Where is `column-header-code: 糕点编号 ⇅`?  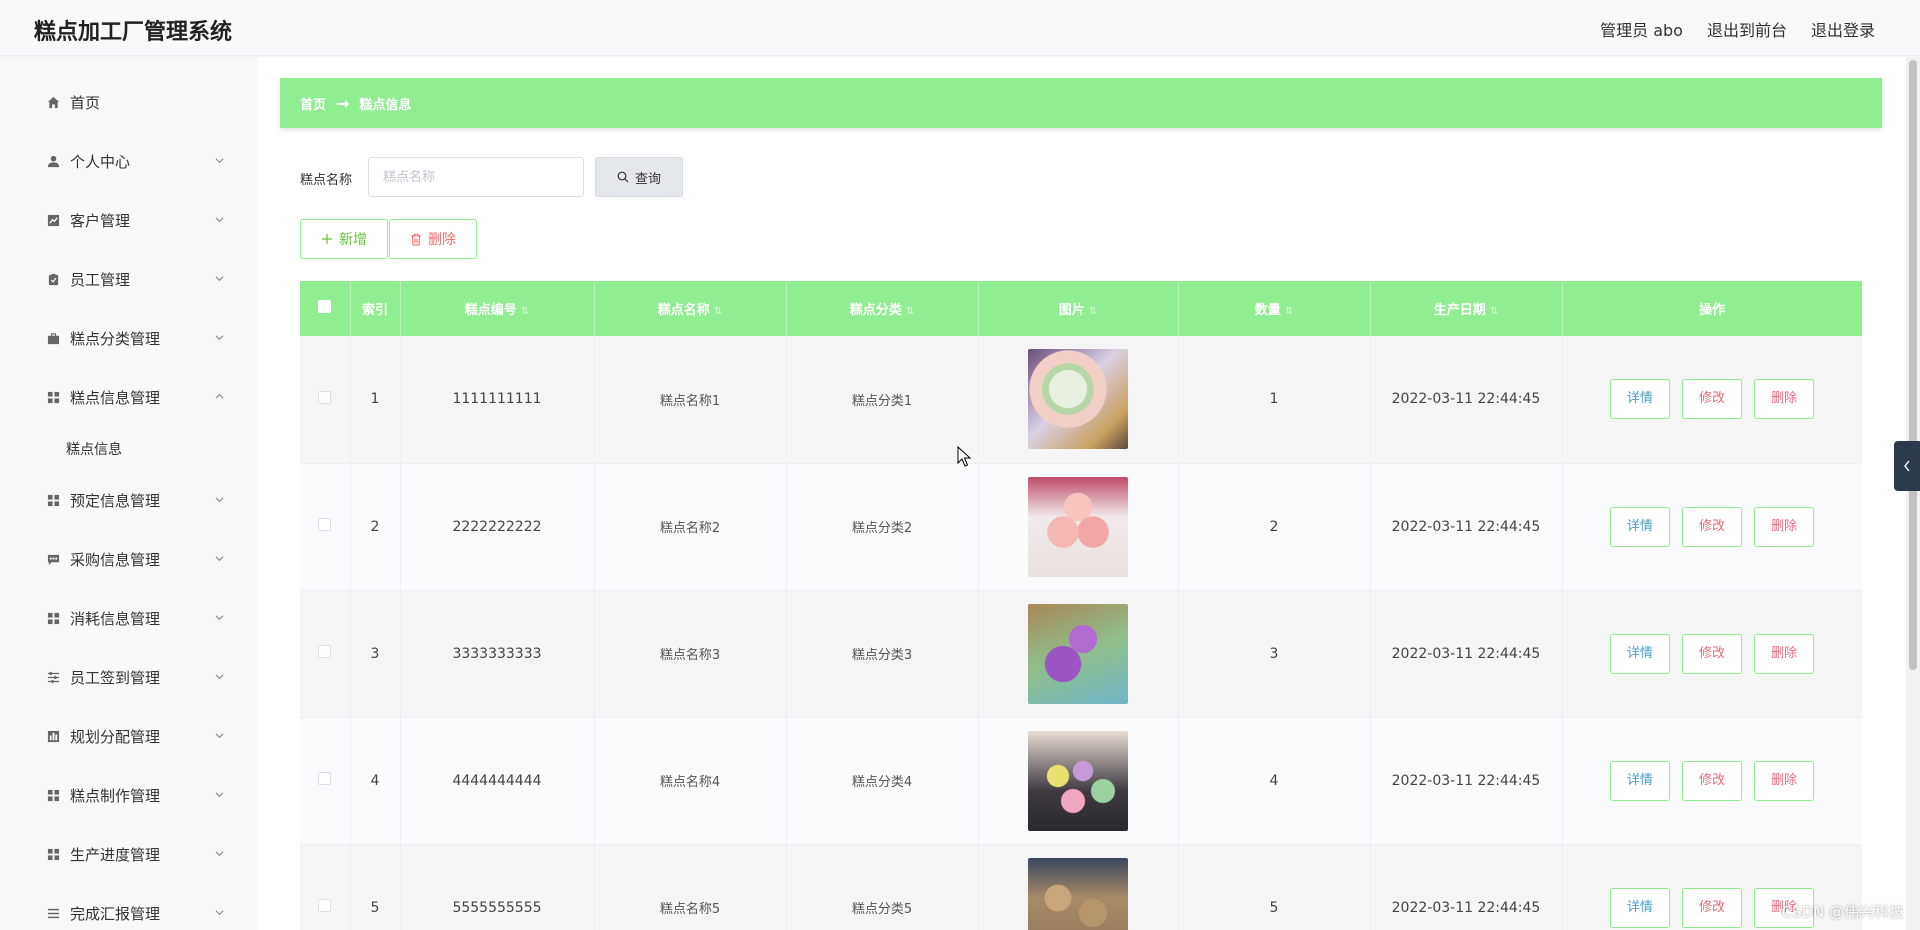
column-header-code: 糕点编号 ⇅ is located at coordinates (497, 308).